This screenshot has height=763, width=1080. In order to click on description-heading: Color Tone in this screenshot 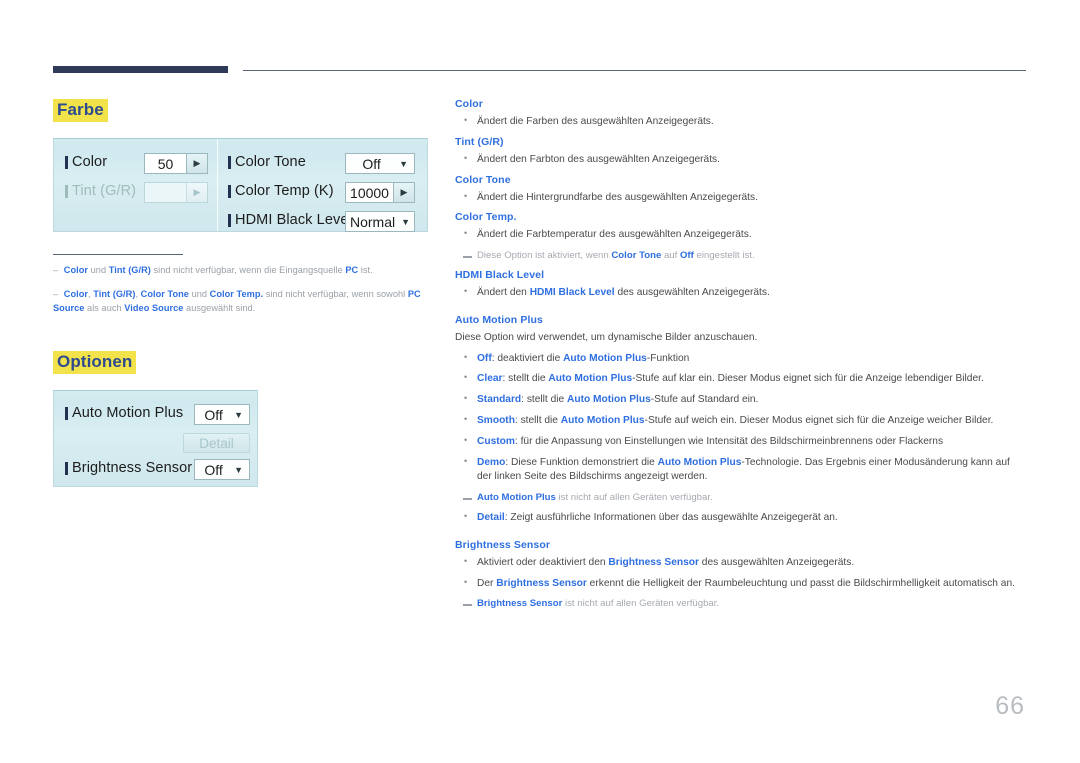, I will do `click(483, 179)`.